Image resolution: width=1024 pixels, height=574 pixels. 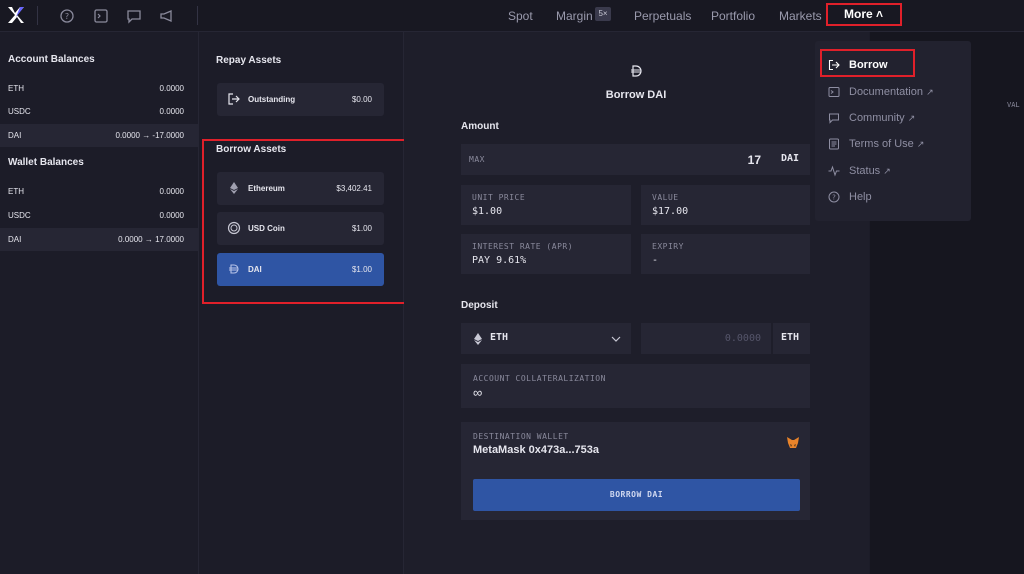 What do you see at coordinates (16, 191) in the screenshot?
I see `asset-name: ETH` at bounding box center [16, 191].